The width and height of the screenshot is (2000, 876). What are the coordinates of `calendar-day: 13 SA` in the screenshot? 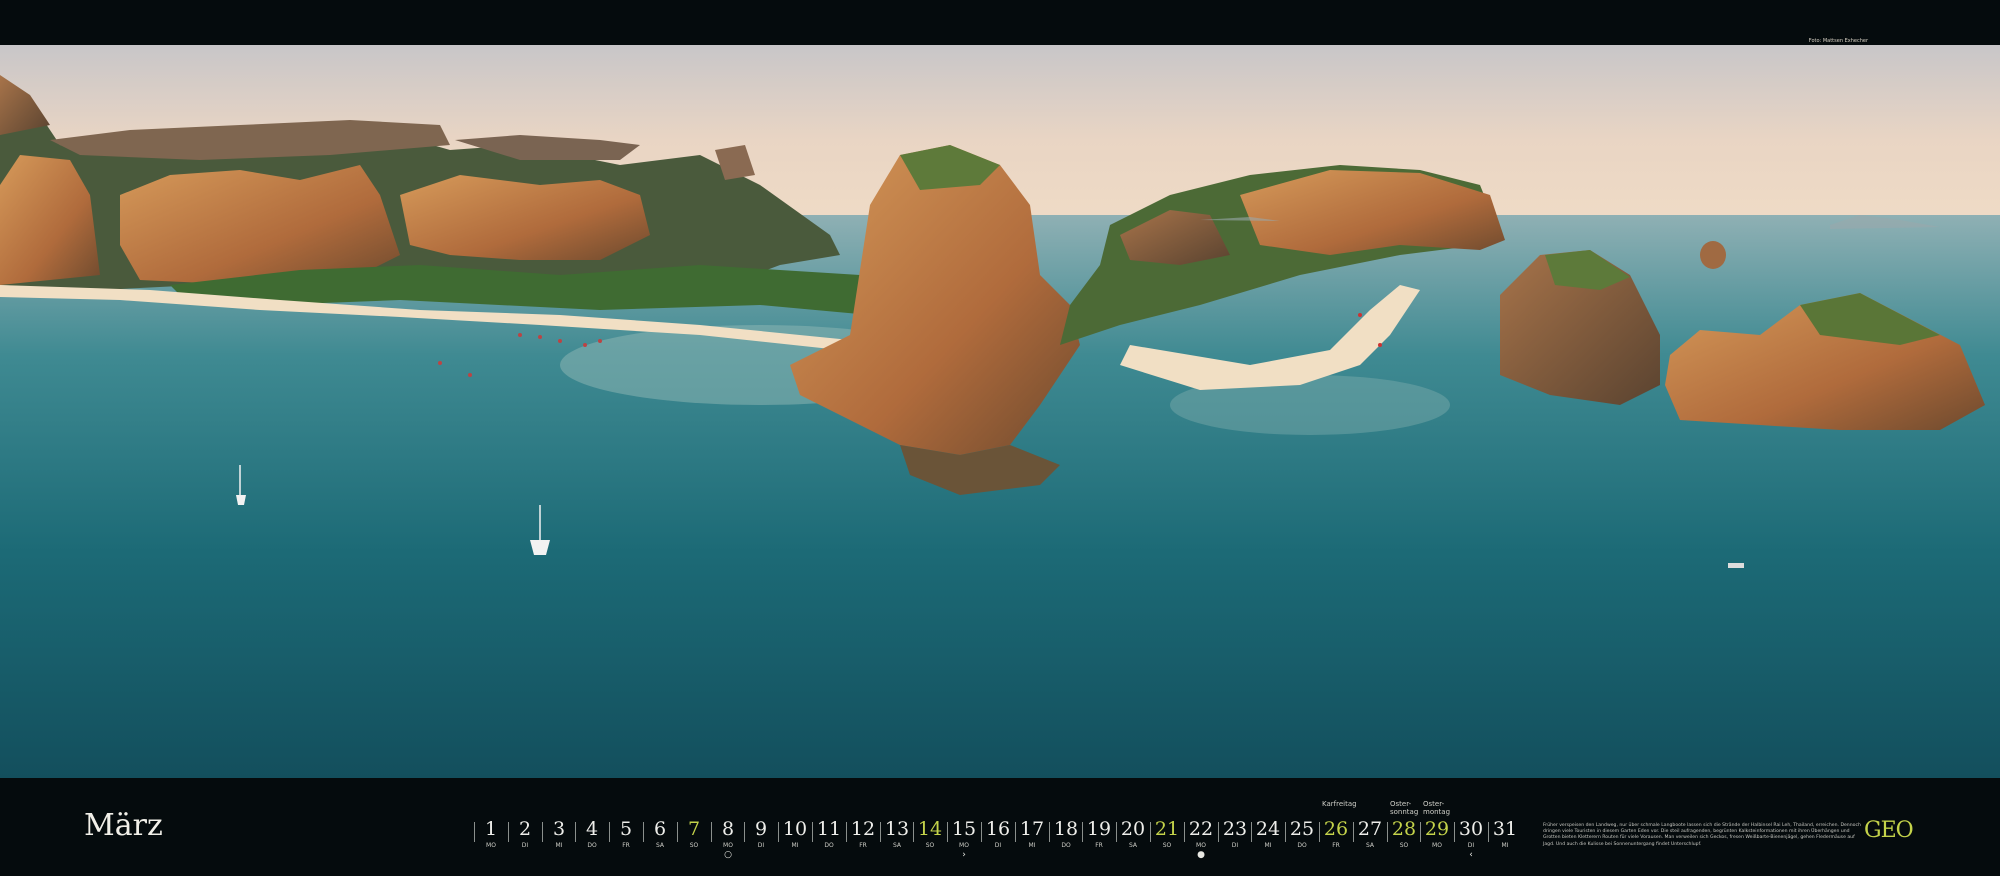 It's located at (897, 833).